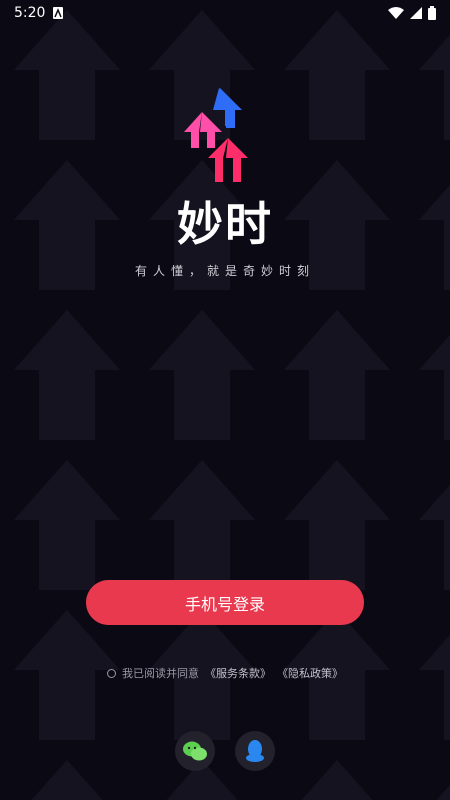 The image size is (450, 800). I want to click on notification-icon, so click(58, 13).